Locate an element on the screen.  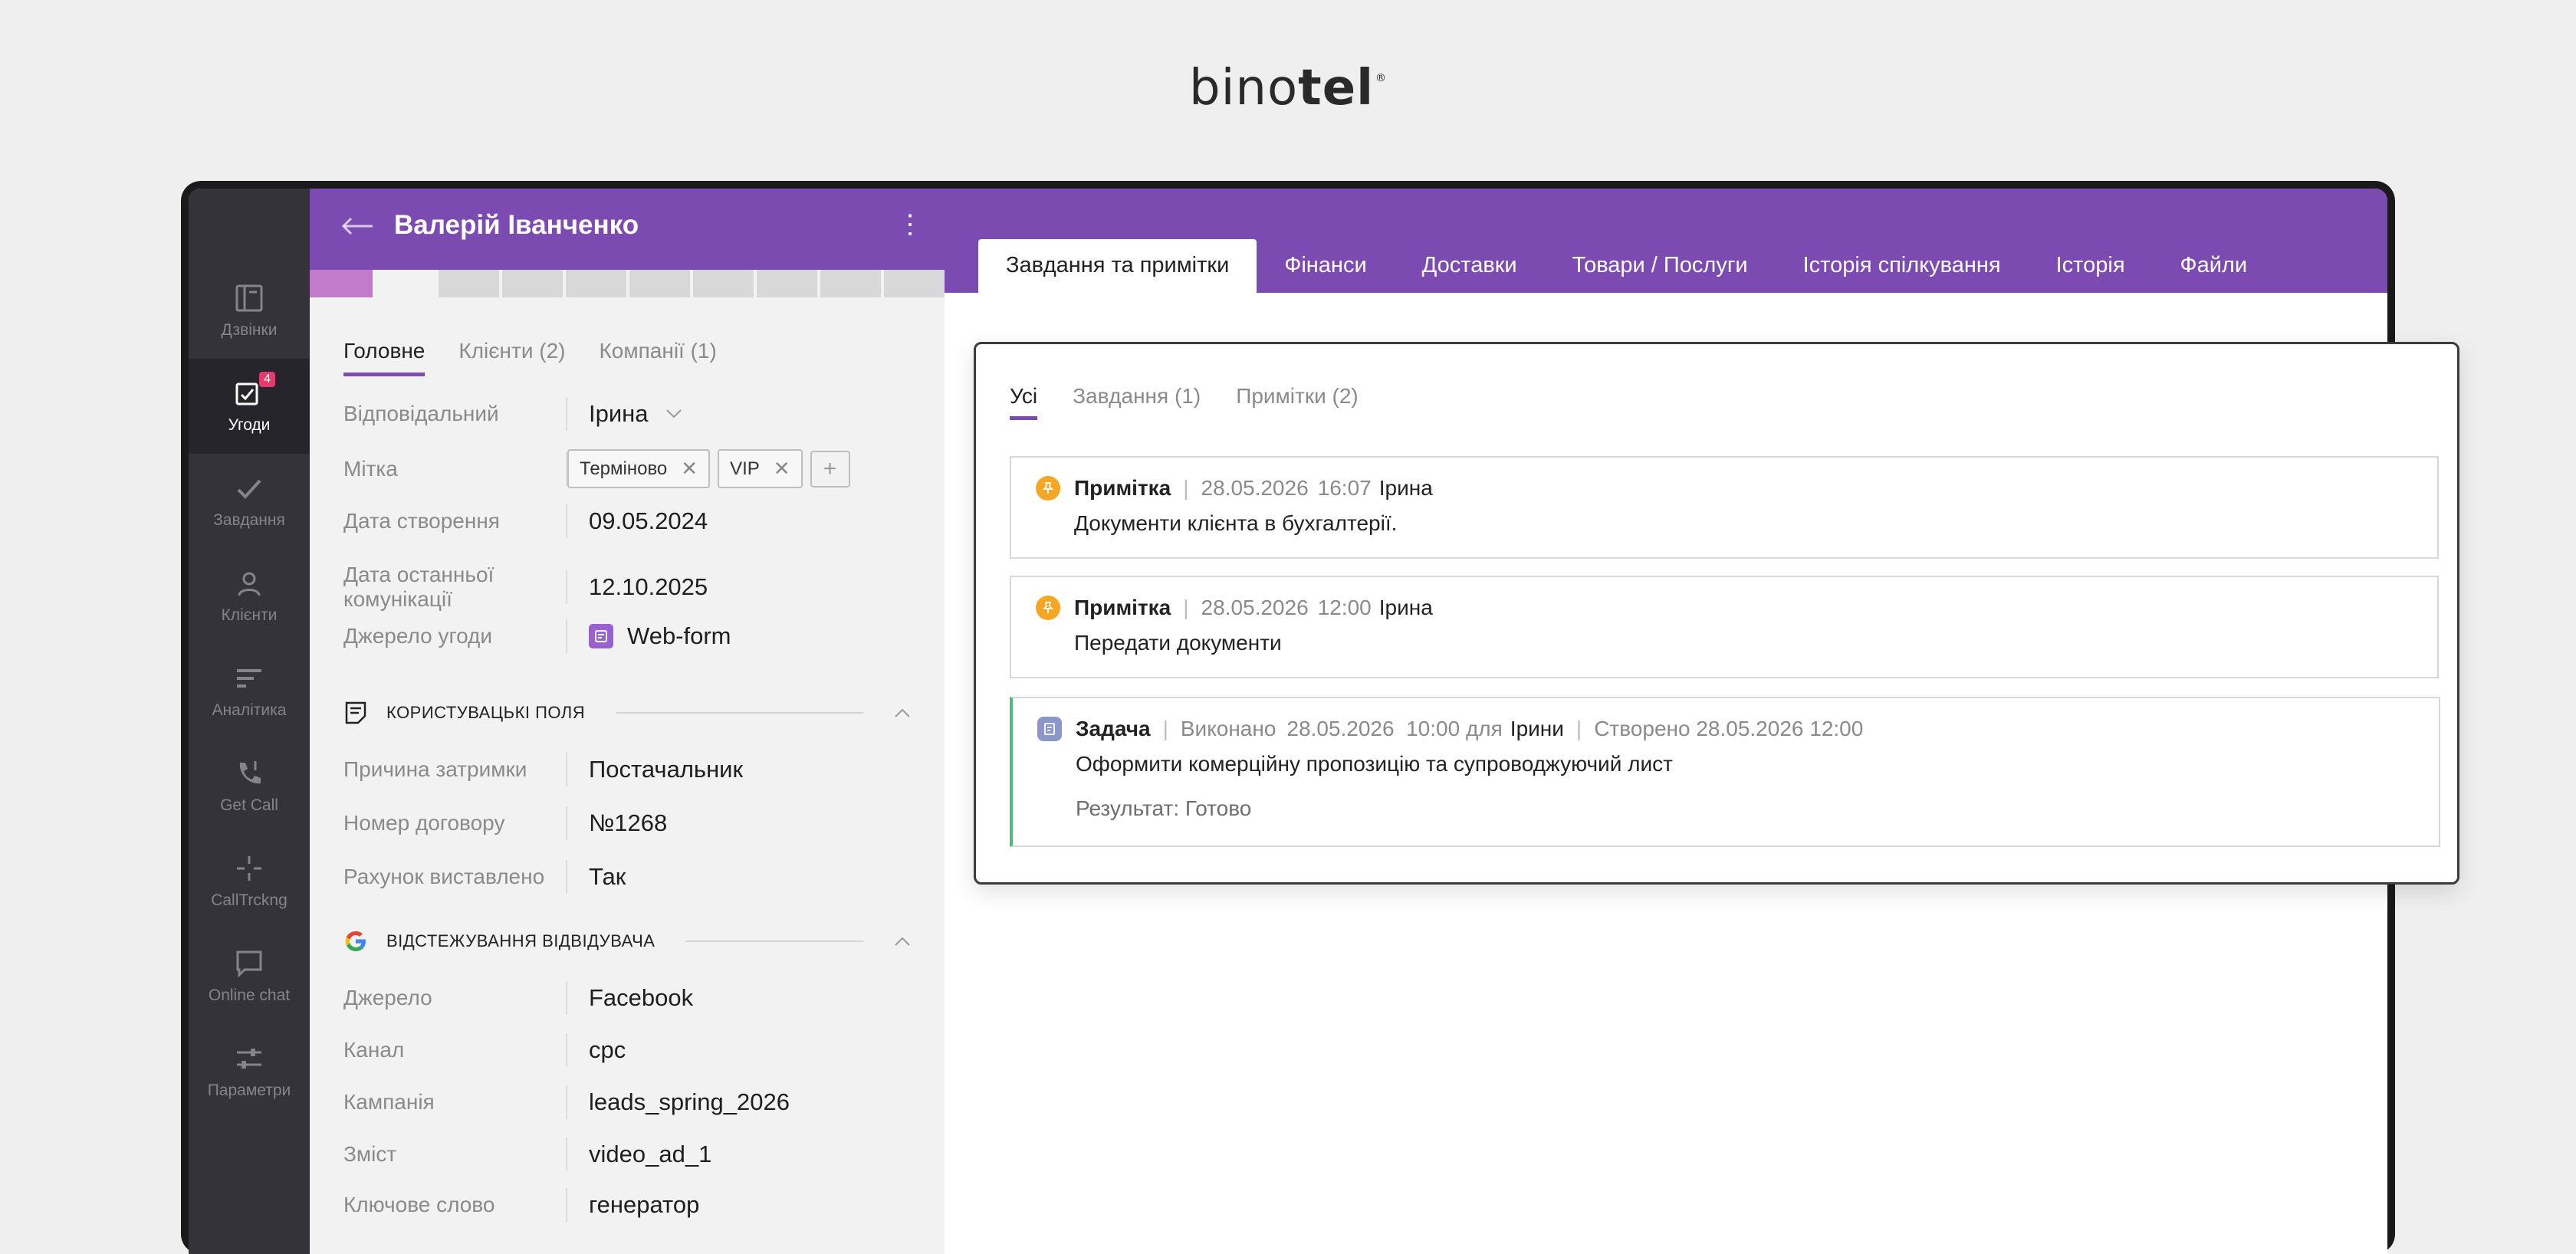
field-label: Джерело is located at coordinates (388, 997).